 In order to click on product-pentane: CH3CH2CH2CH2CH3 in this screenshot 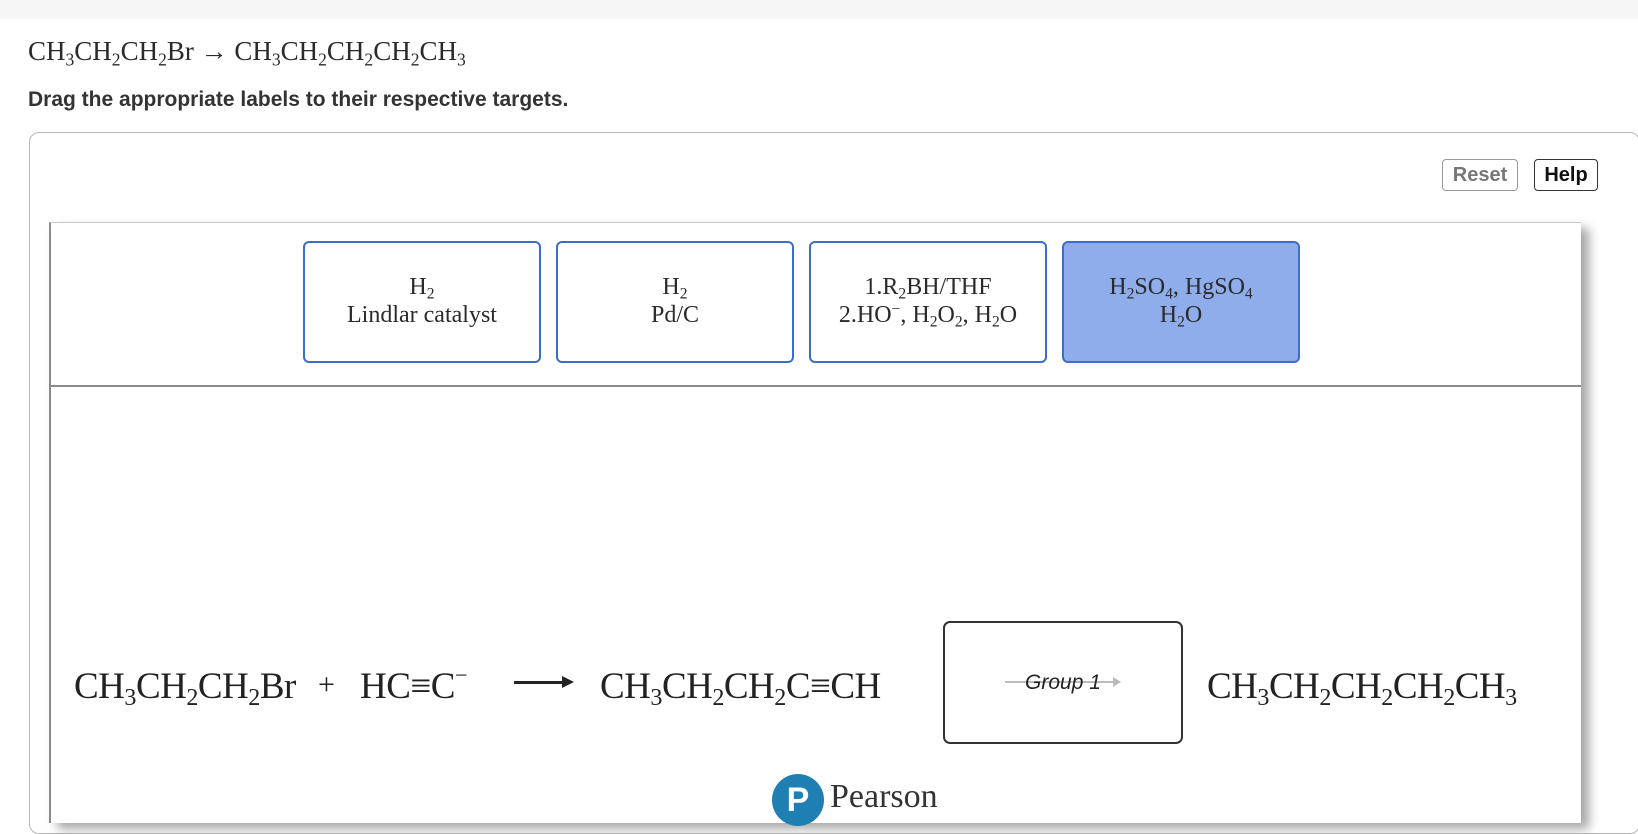, I will do `click(1362, 689)`.